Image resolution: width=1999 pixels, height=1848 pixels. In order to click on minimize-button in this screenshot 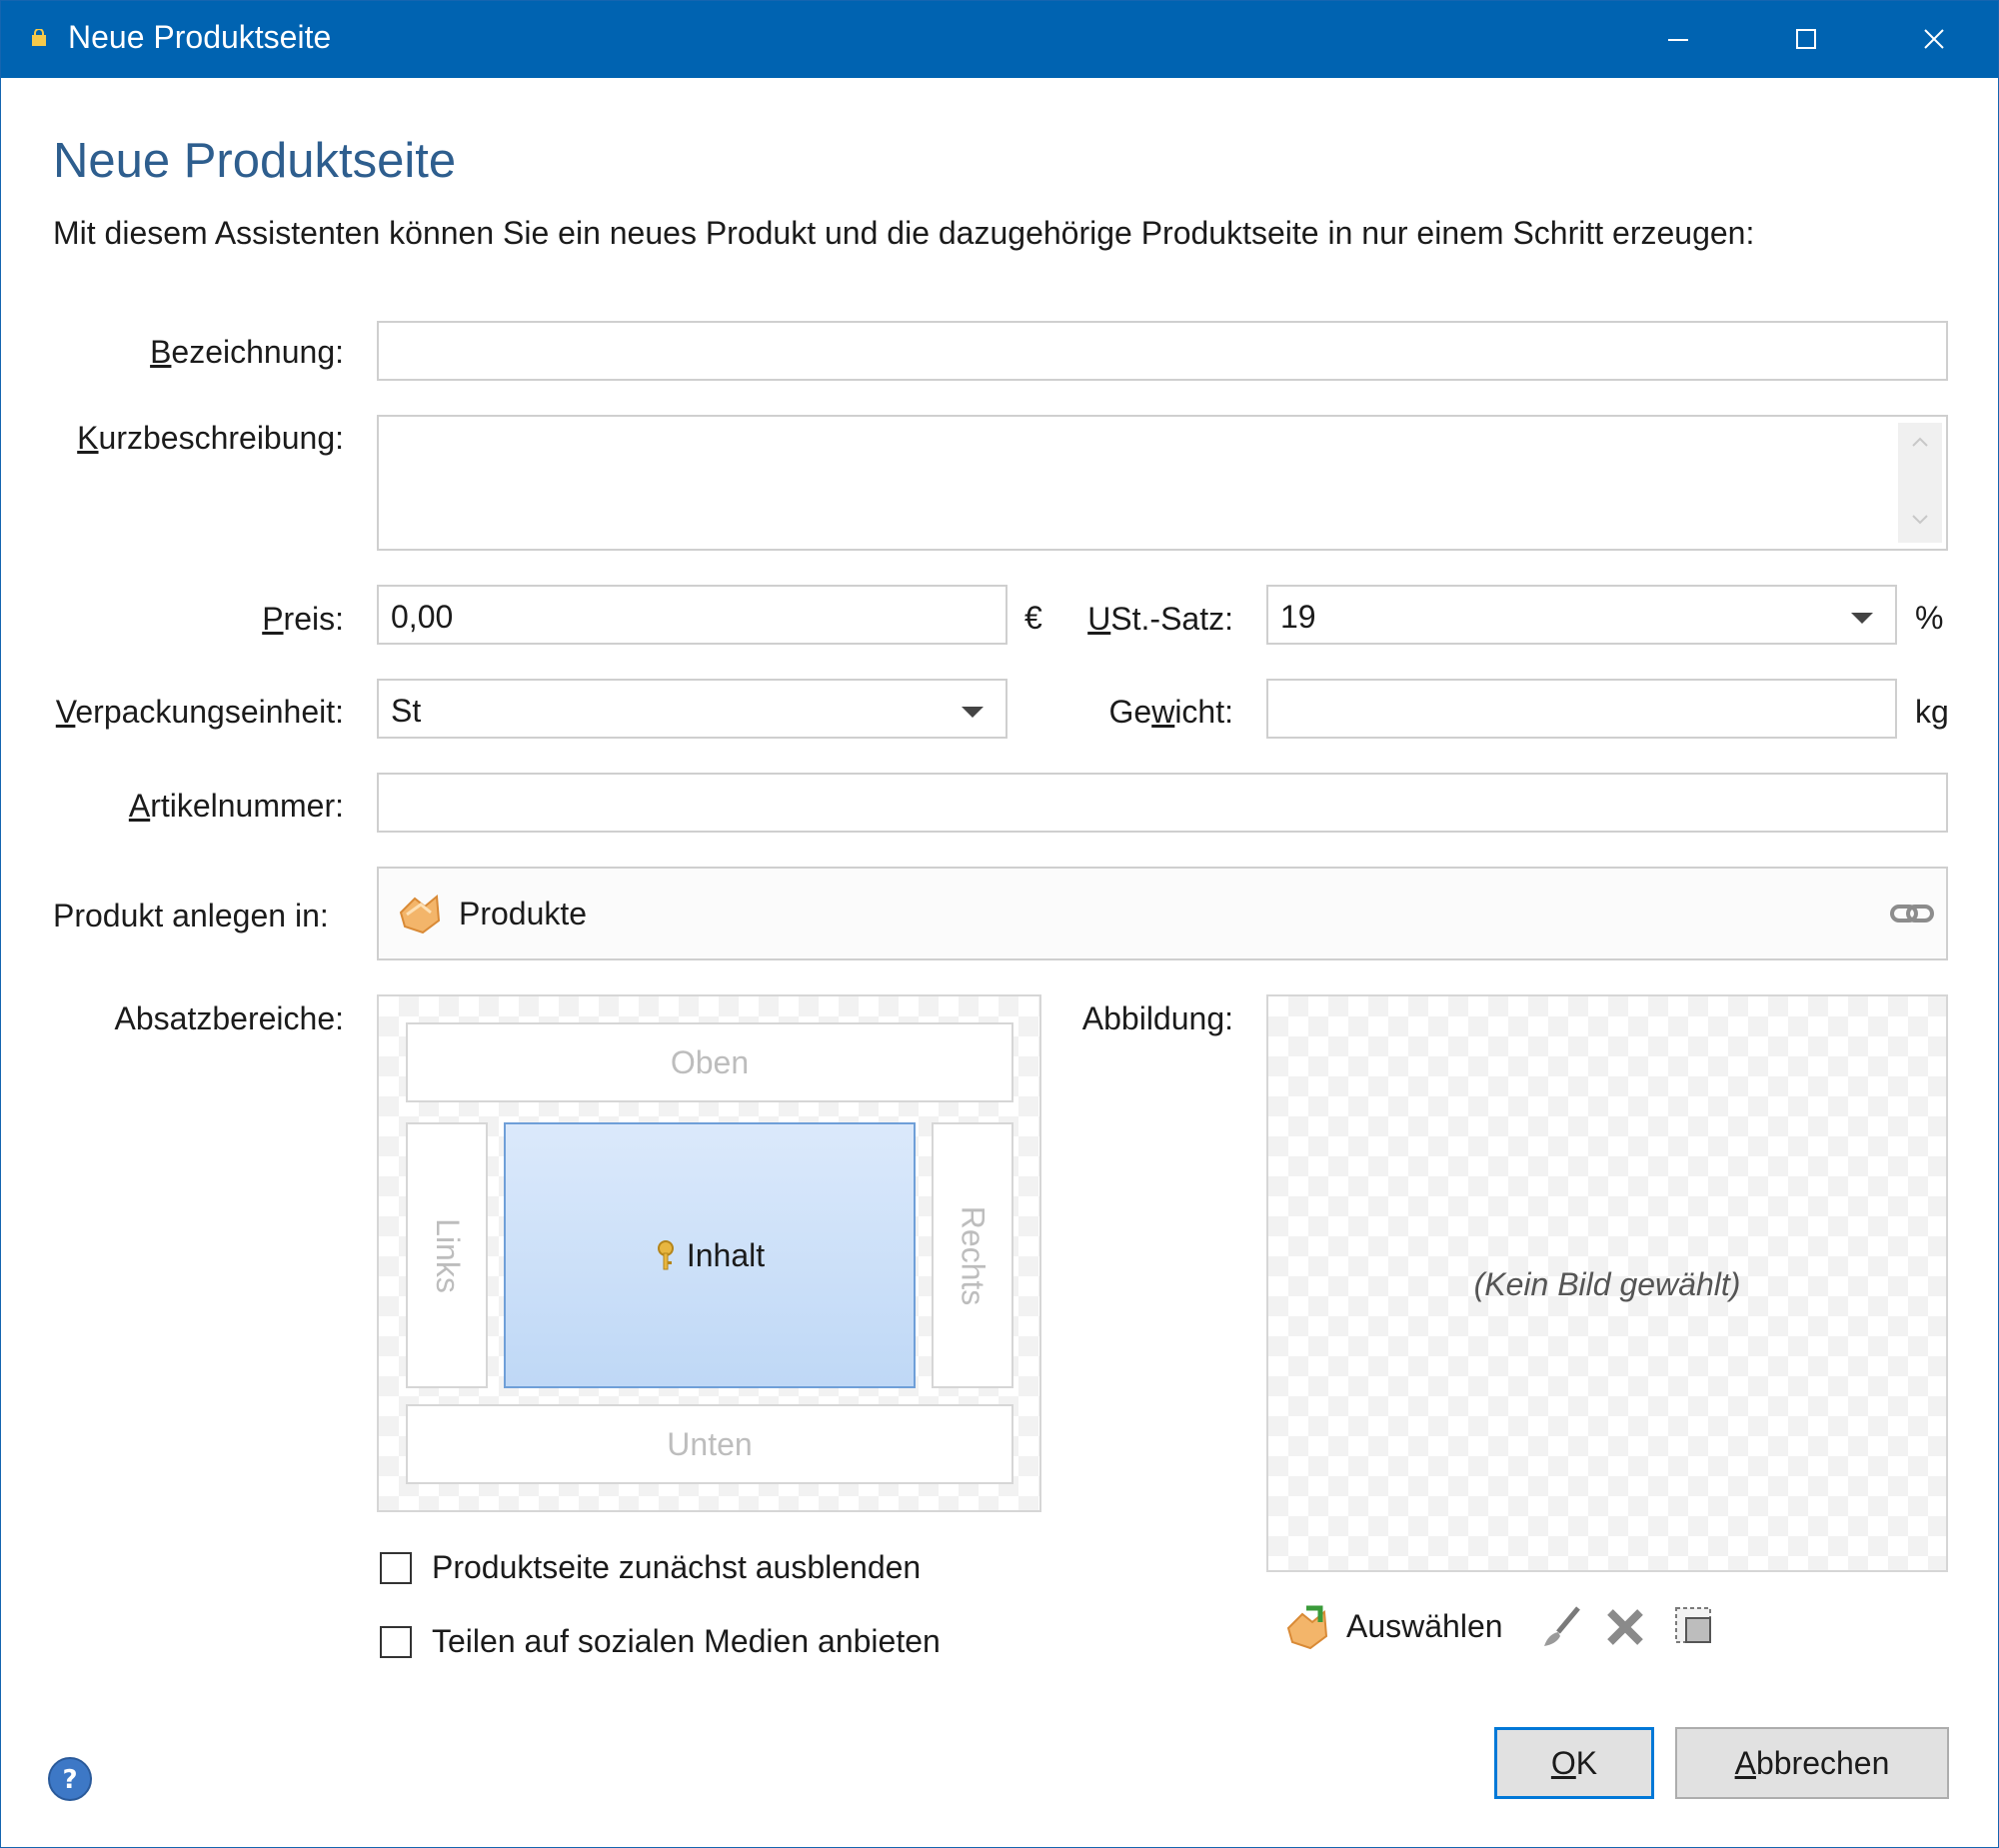, I will do `click(1678, 39)`.